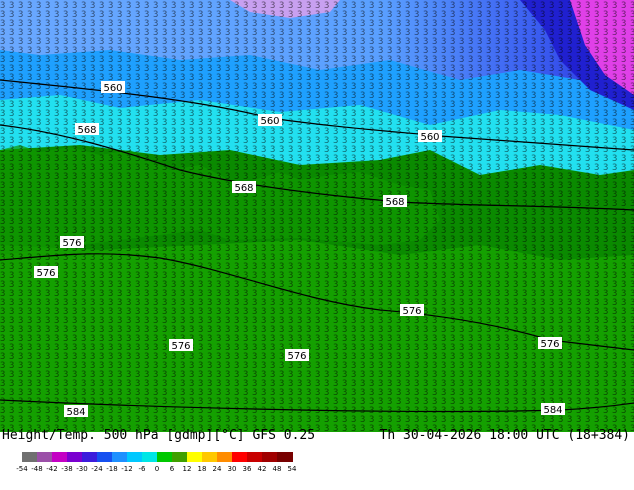 The image size is (634, 490). Describe the element at coordinates (202, 469) in the screenshot. I see `colorbar-tick-label: 18` at that location.